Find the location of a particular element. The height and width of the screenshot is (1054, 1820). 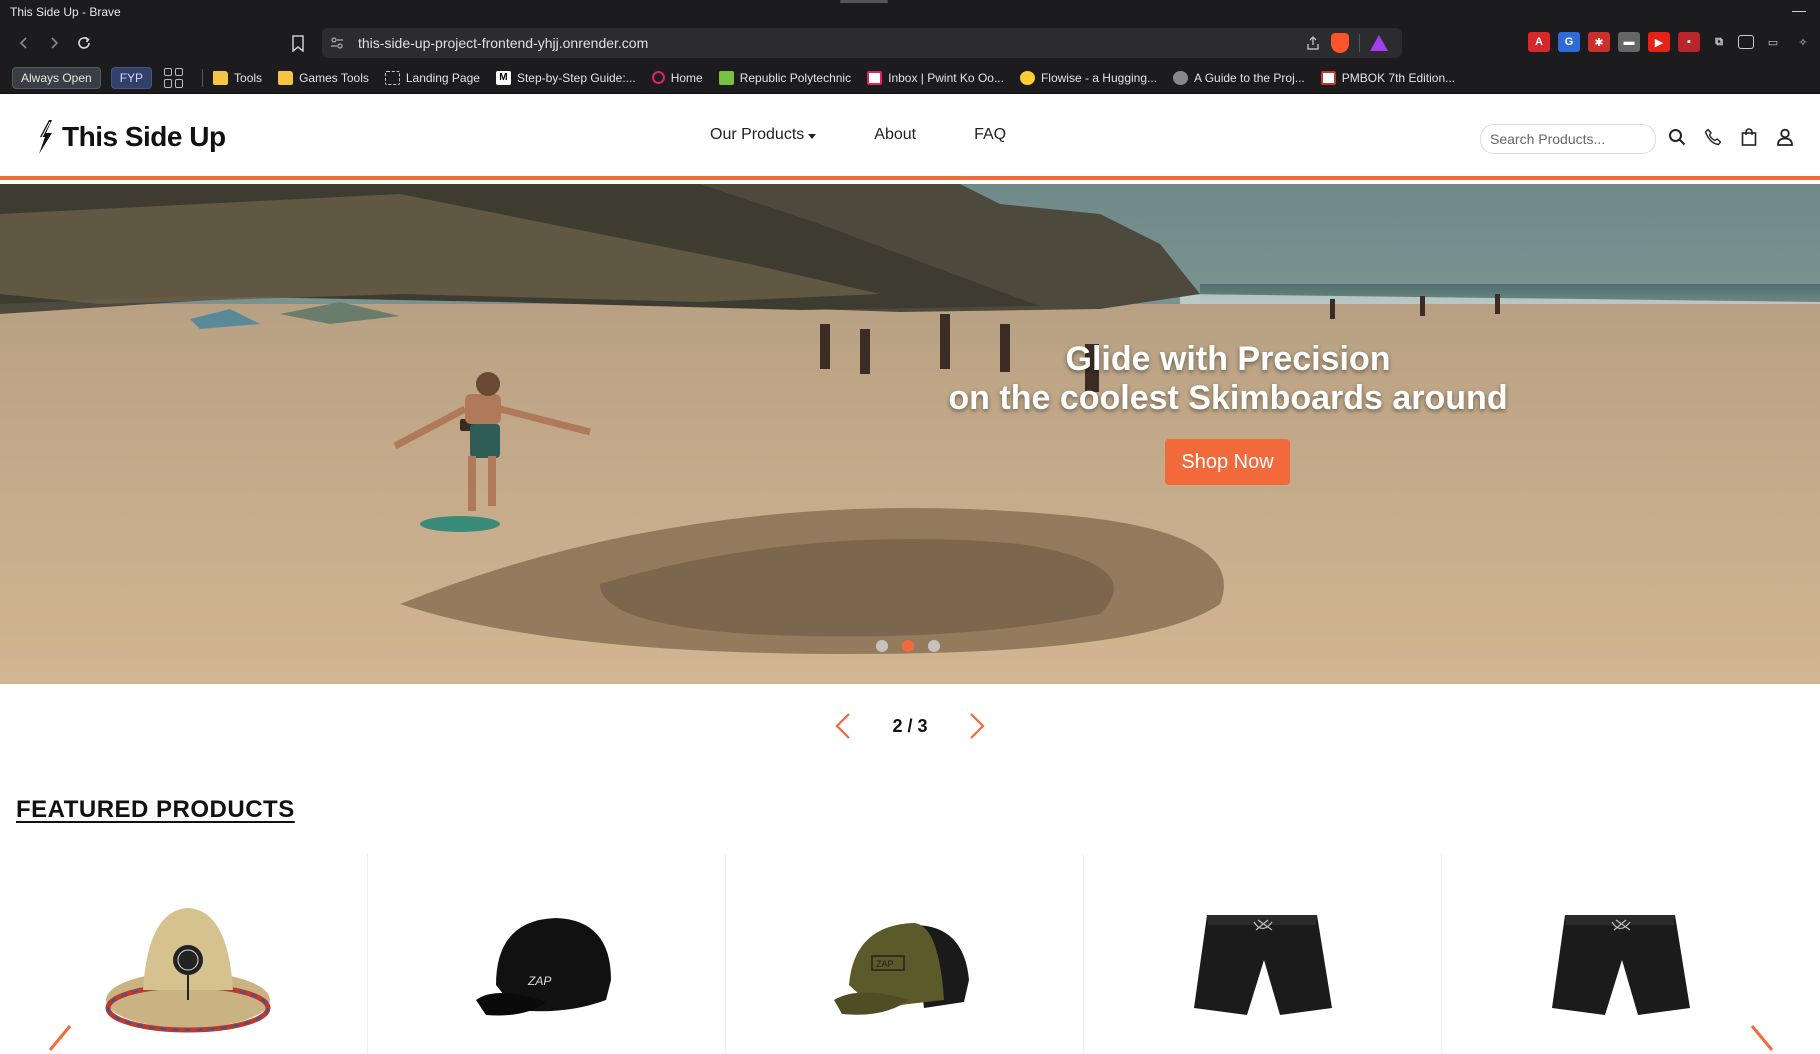

bookmark-page-button is located at coordinates (298, 43).